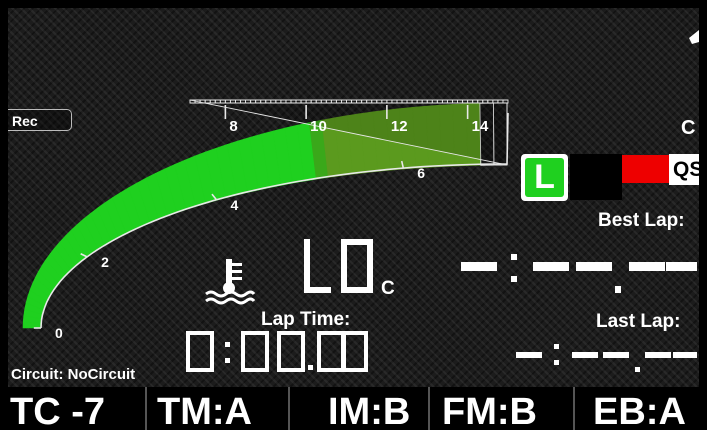 The image size is (707, 430). What do you see at coordinates (57, 410) in the screenshot?
I see `traction-control-mode: TC -7` at bounding box center [57, 410].